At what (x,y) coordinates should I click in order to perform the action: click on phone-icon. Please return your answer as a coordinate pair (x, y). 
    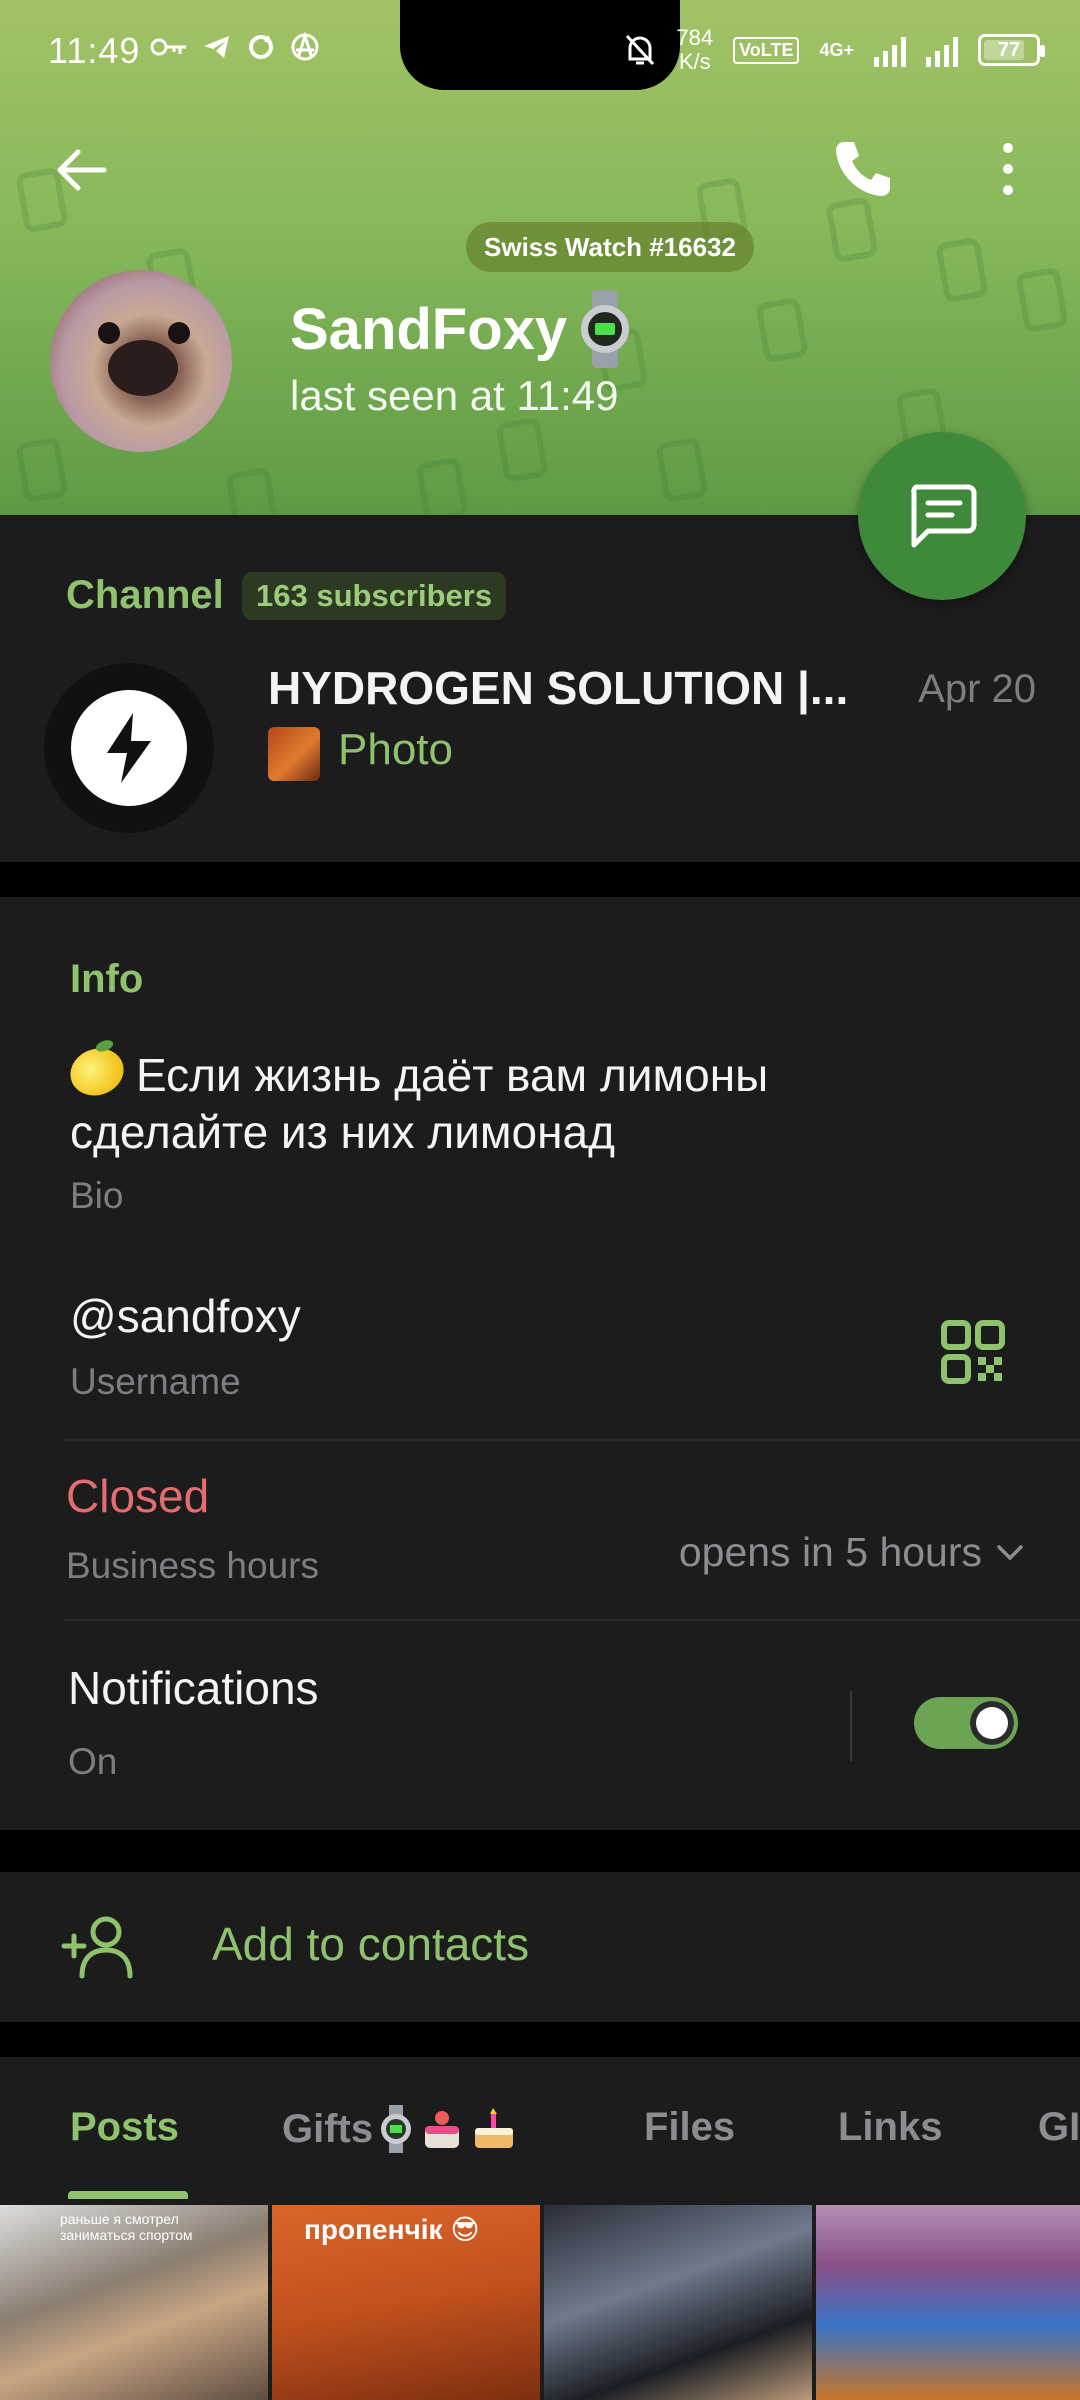
    Looking at the image, I should click on (863, 169).